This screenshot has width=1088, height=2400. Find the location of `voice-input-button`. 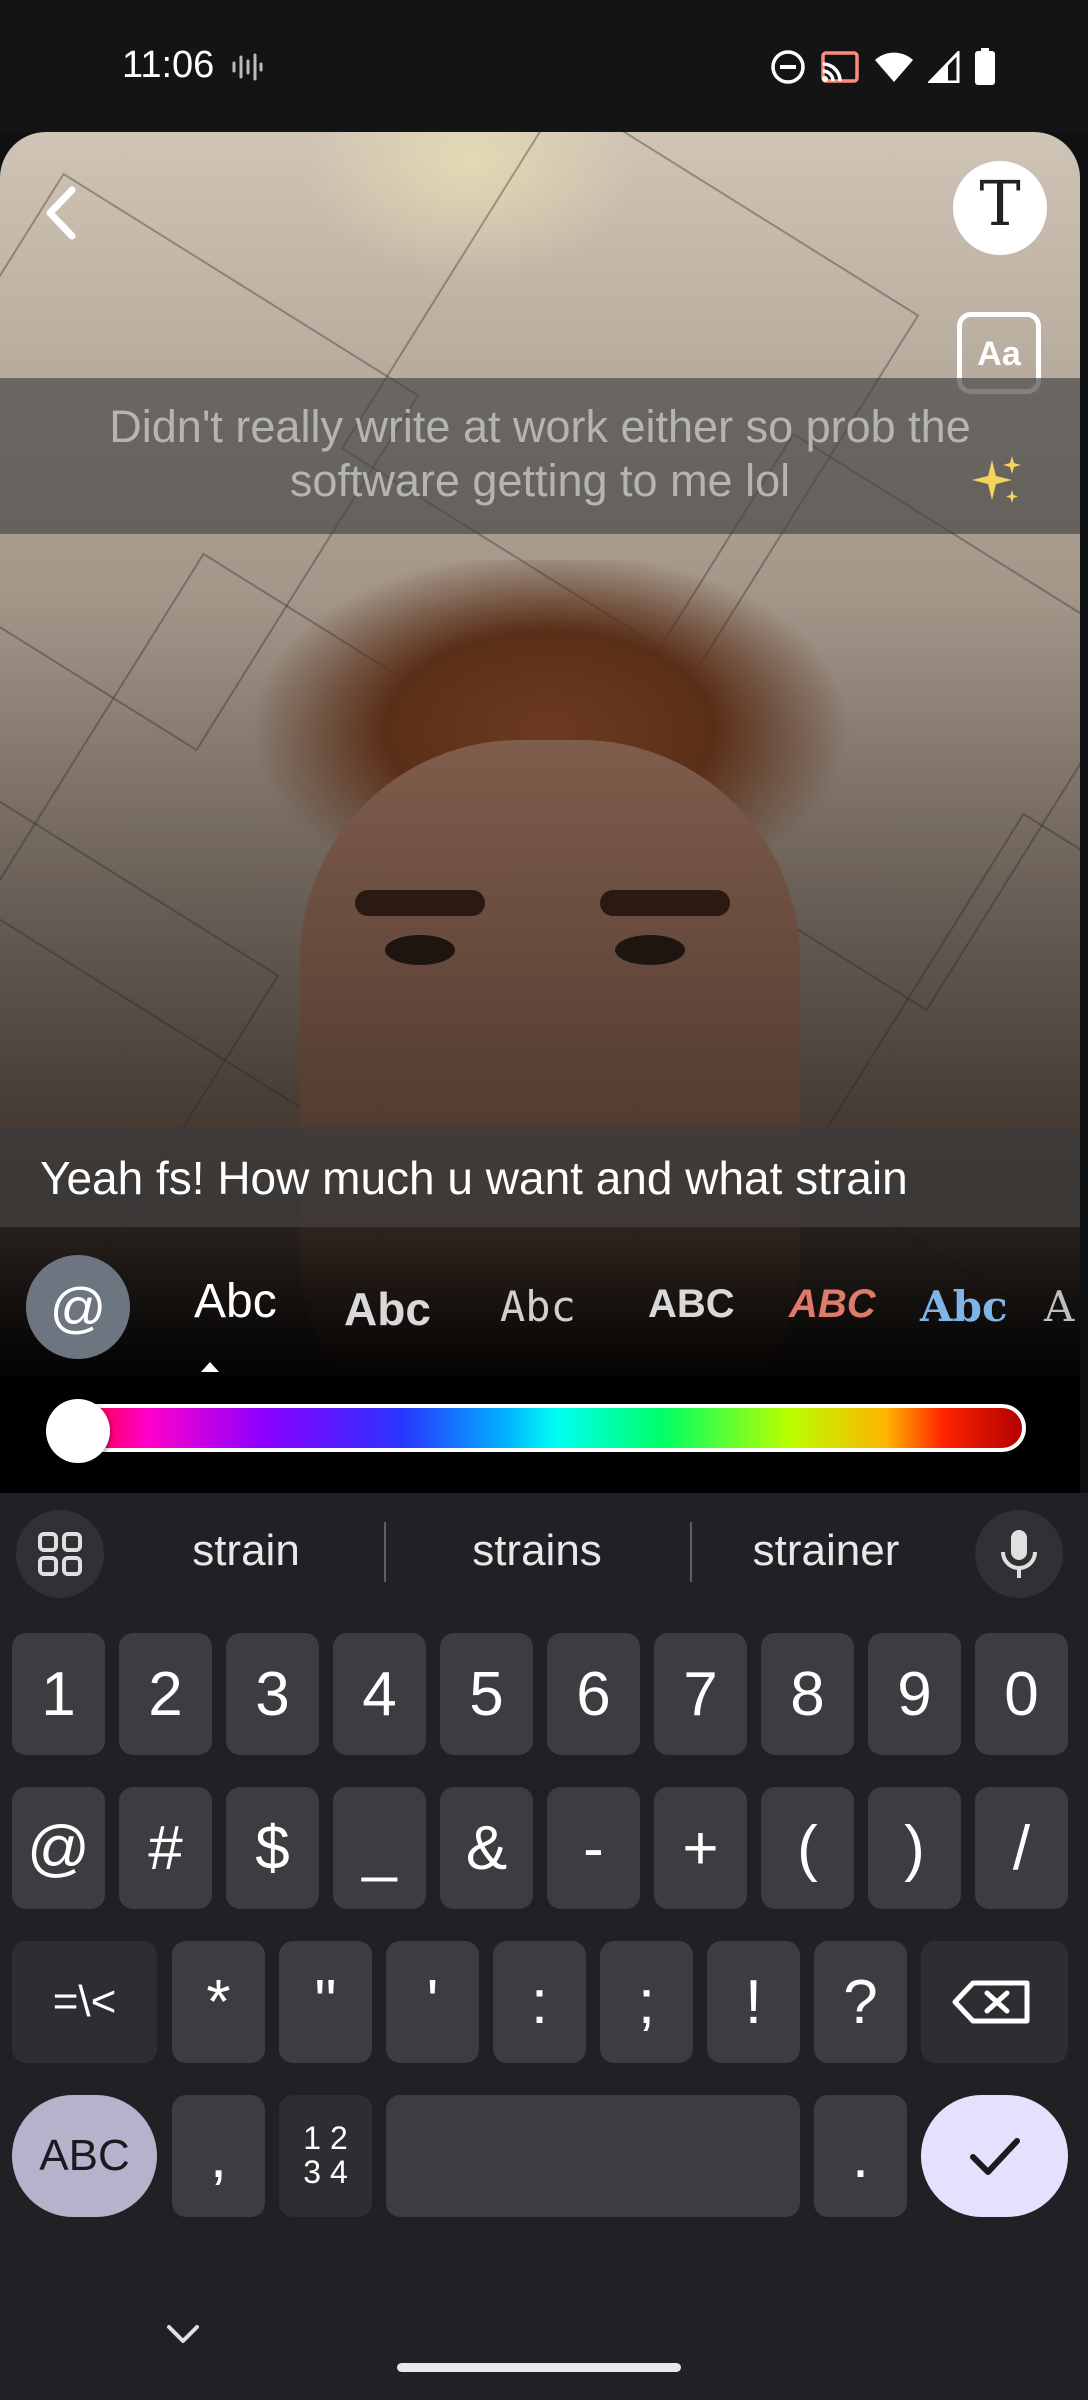

voice-input-button is located at coordinates (1019, 1554).